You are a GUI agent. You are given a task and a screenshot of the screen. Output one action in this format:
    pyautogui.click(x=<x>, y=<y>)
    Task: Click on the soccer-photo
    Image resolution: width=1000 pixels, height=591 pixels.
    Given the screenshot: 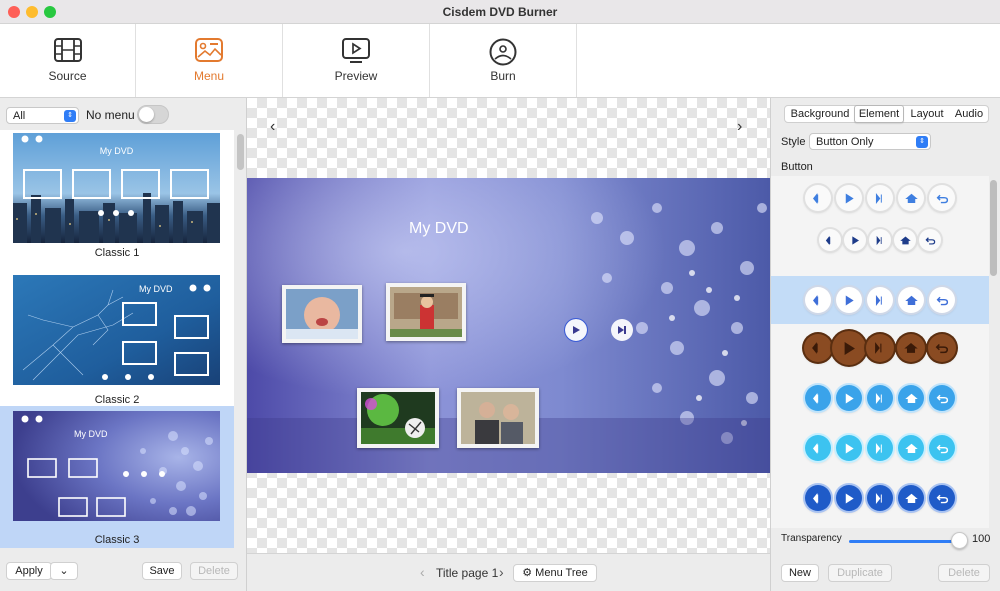 What is the action you would take?
    pyautogui.click(x=398, y=418)
    